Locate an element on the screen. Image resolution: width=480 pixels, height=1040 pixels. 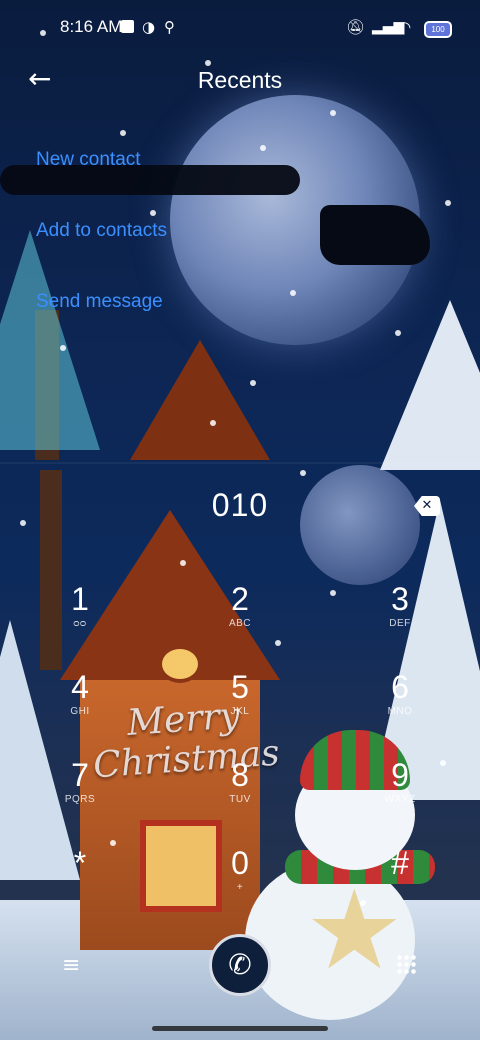
key-7: 7 PQRS is located at coordinates (80, 791).